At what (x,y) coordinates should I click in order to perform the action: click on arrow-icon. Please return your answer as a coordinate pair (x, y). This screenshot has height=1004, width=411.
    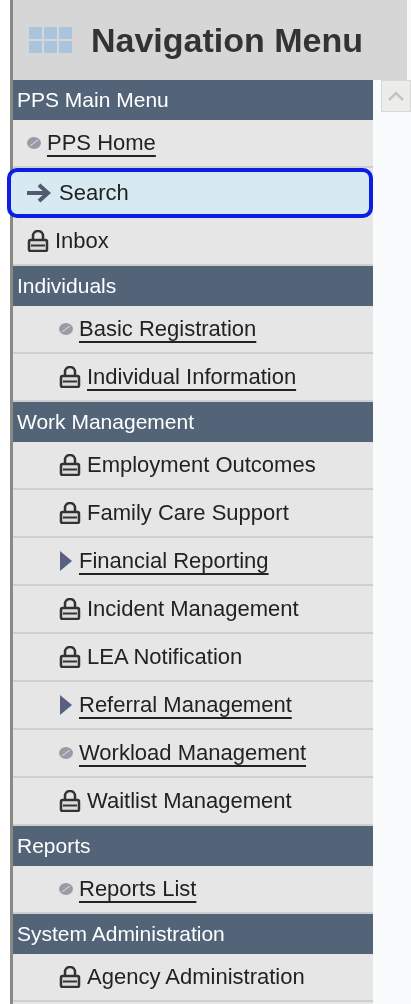
    Looking at the image, I should click on (39, 193).